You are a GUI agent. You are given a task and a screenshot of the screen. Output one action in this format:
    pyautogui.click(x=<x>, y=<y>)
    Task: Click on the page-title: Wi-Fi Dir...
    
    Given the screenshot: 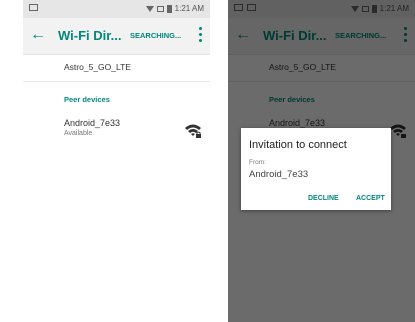 What is the action you would take?
    pyautogui.click(x=90, y=35)
    